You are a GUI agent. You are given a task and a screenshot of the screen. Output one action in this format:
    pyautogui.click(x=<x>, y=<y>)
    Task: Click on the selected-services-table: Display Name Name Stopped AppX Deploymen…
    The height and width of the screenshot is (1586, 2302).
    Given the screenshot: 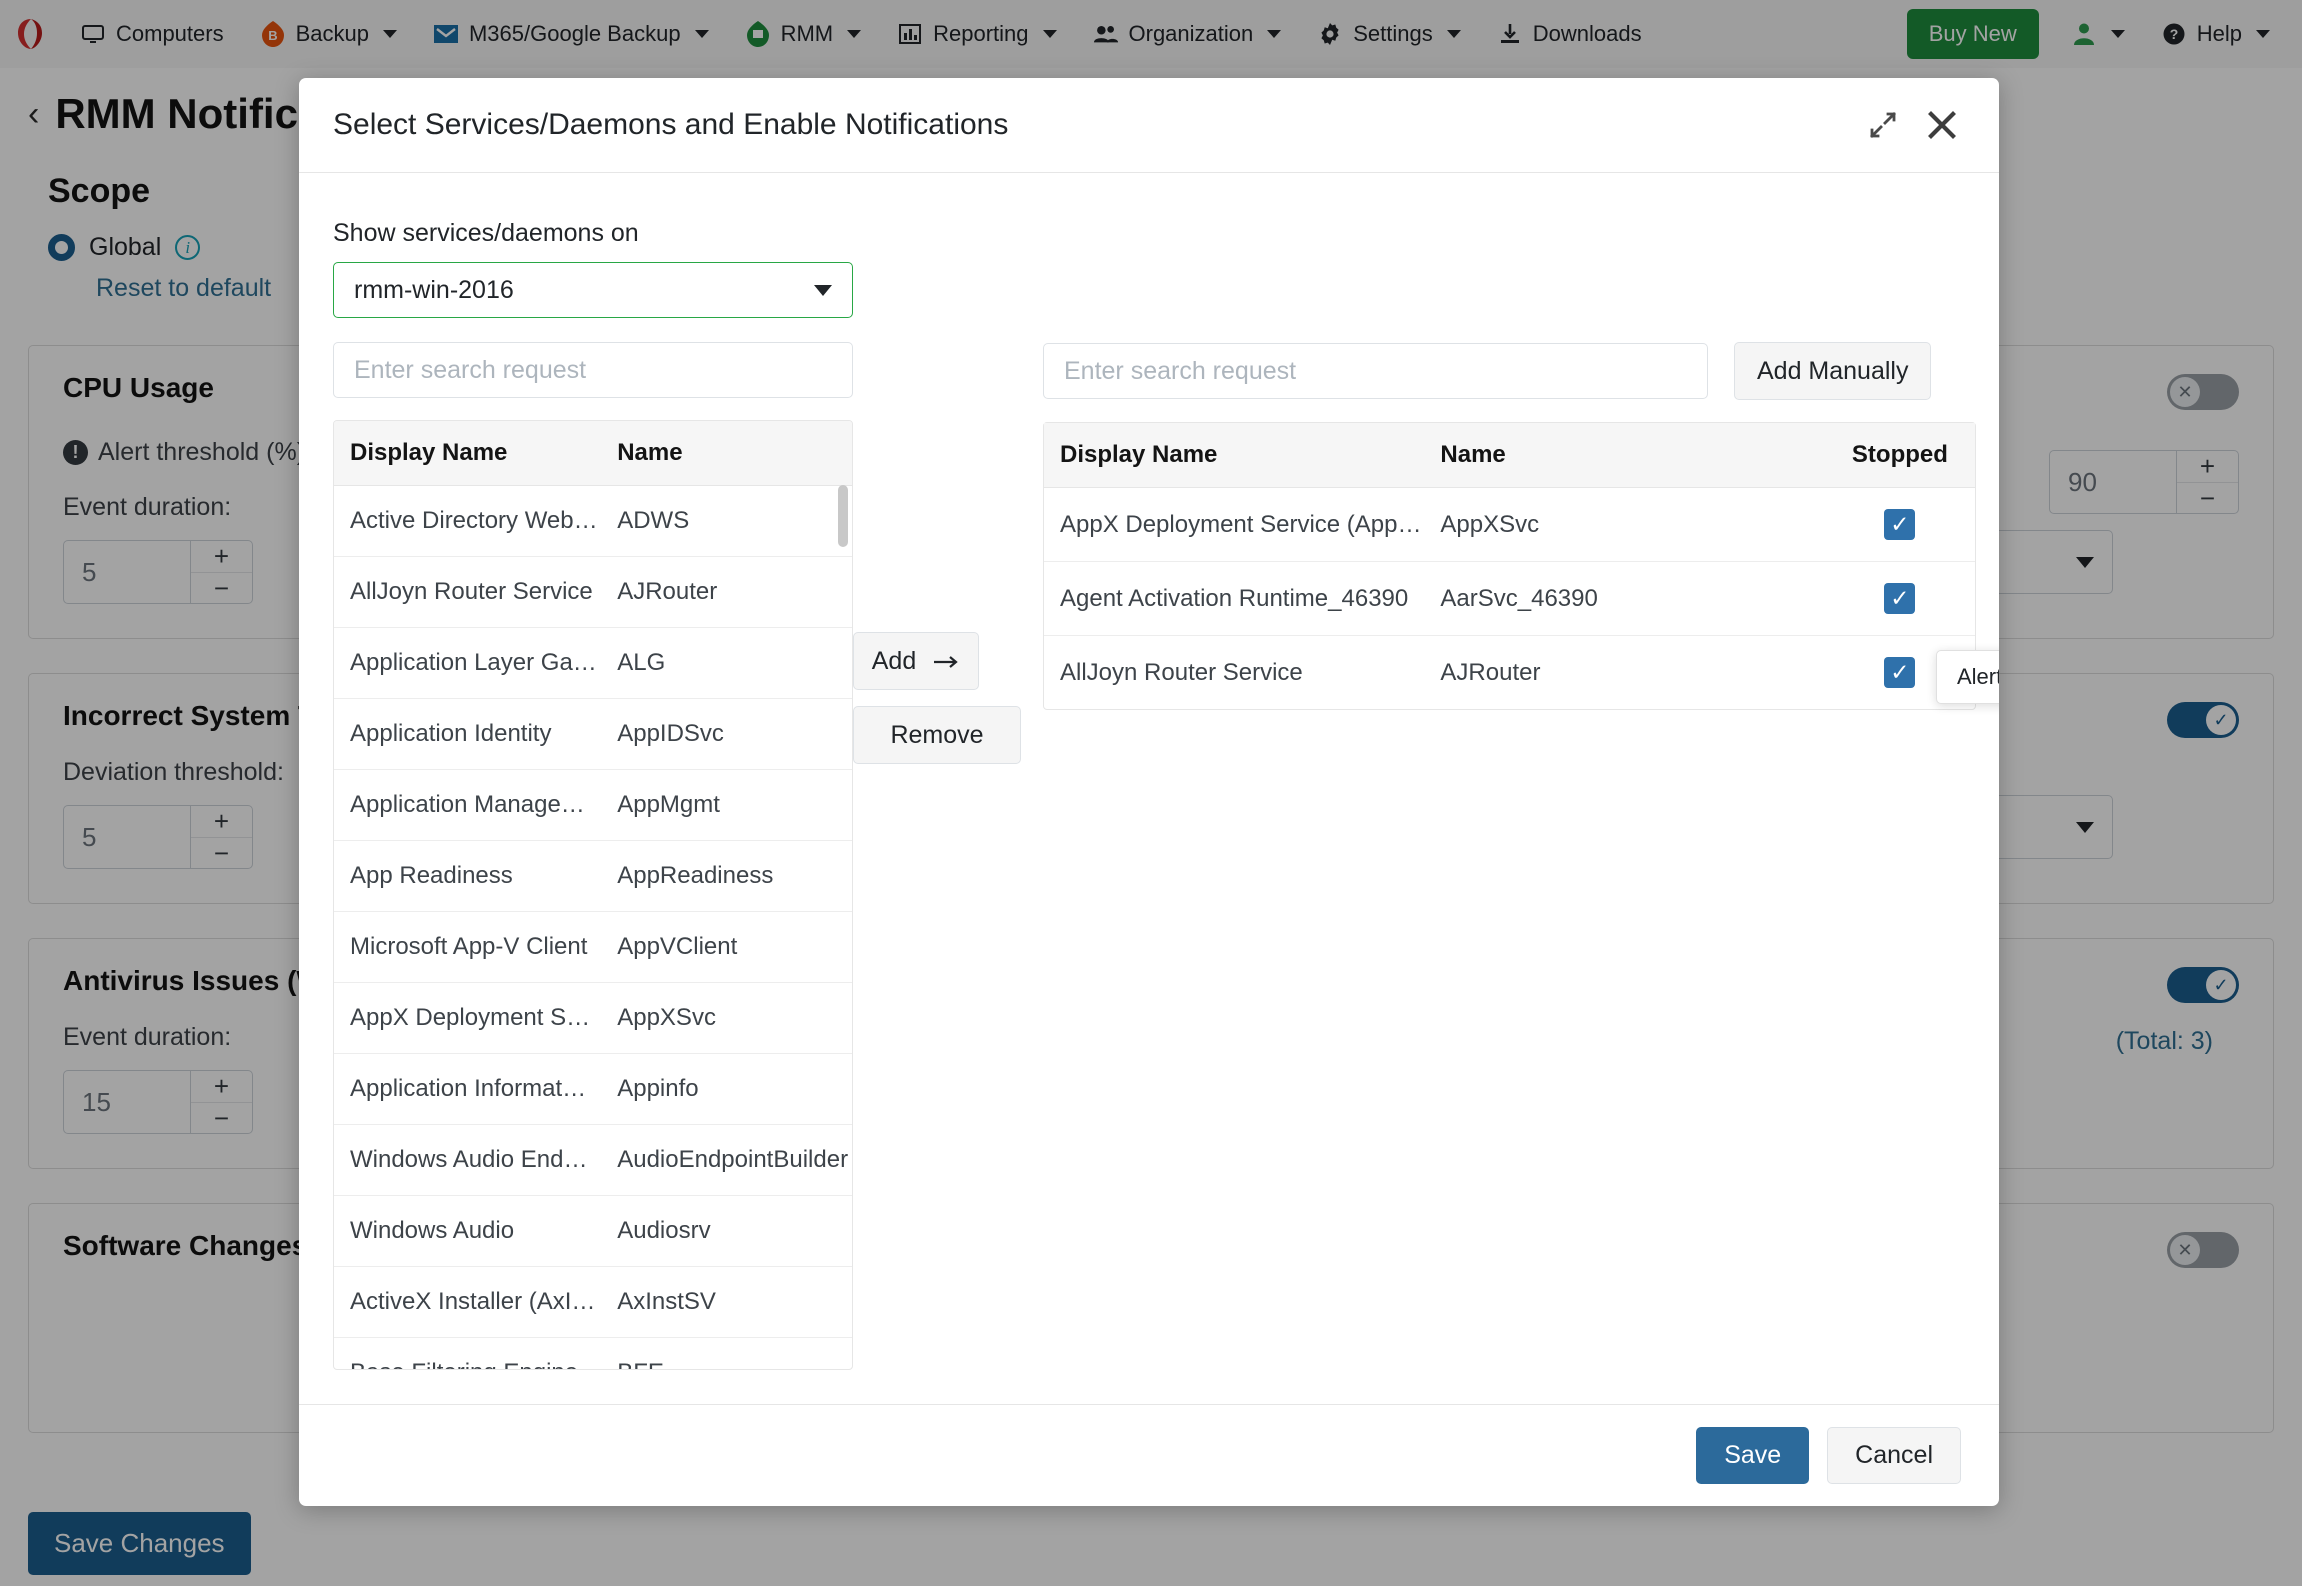 What is the action you would take?
    pyautogui.click(x=1509, y=566)
    